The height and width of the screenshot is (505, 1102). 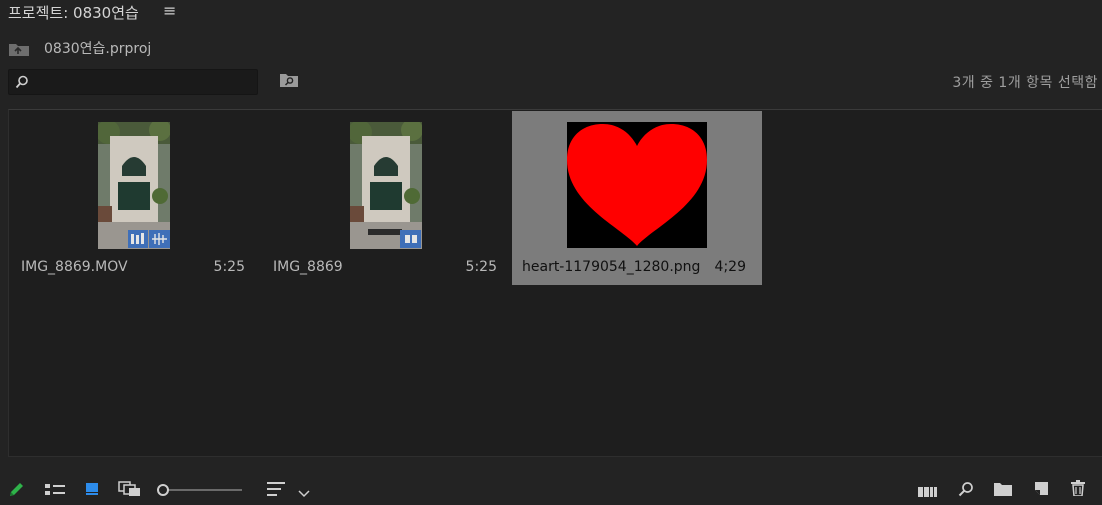 I want to click on sort-icon, so click(x=277, y=491).